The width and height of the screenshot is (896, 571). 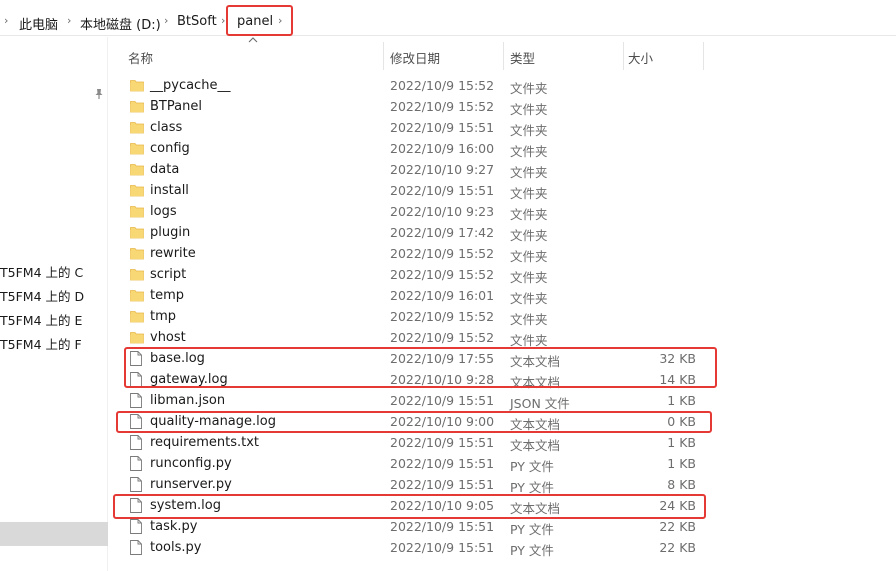 I want to click on column-header-size: 大小, so click(x=640, y=57).